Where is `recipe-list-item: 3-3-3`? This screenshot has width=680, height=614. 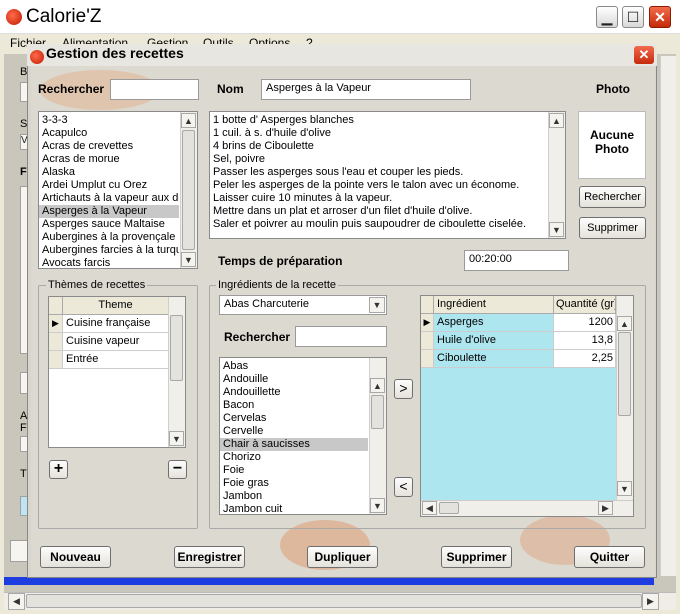 recipe-list-item: 3-3-3 is located at coordinates (109, 120).